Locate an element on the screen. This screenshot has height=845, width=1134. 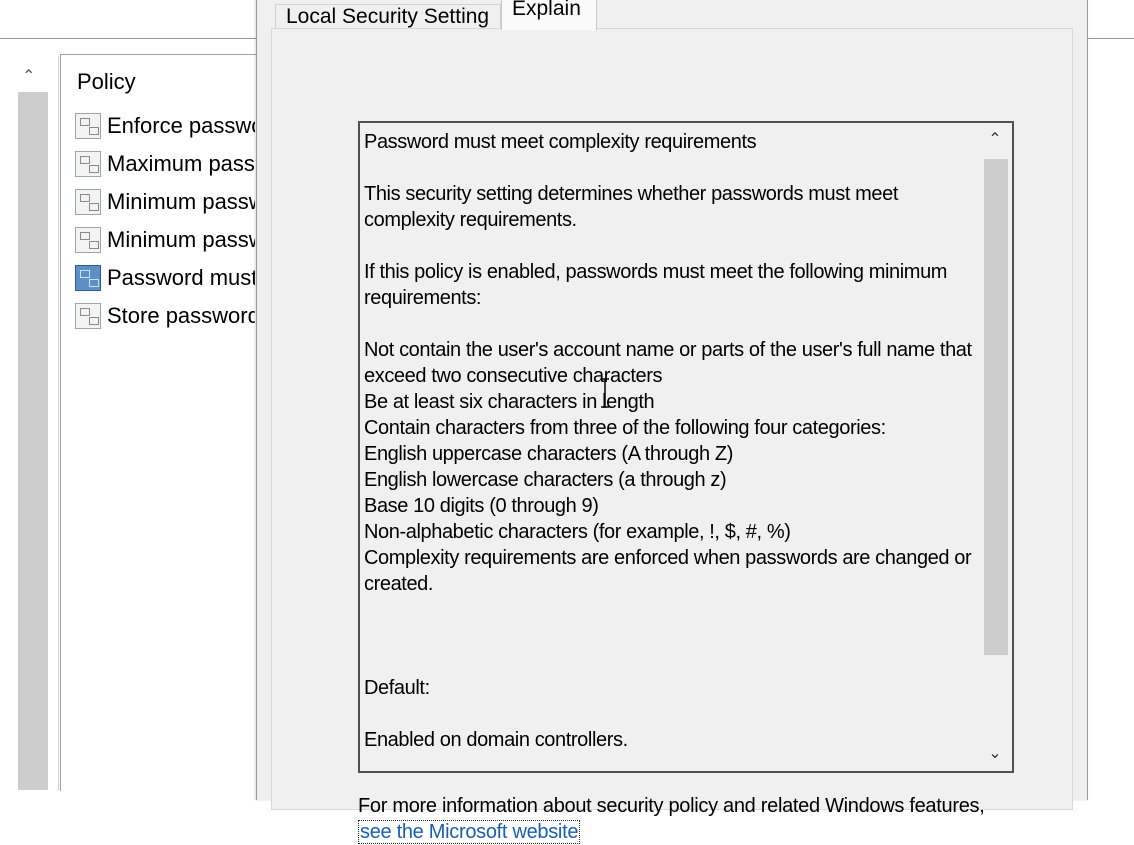
tab-local-security-setting: Local Security Setting is located at coordinates (388, 16).